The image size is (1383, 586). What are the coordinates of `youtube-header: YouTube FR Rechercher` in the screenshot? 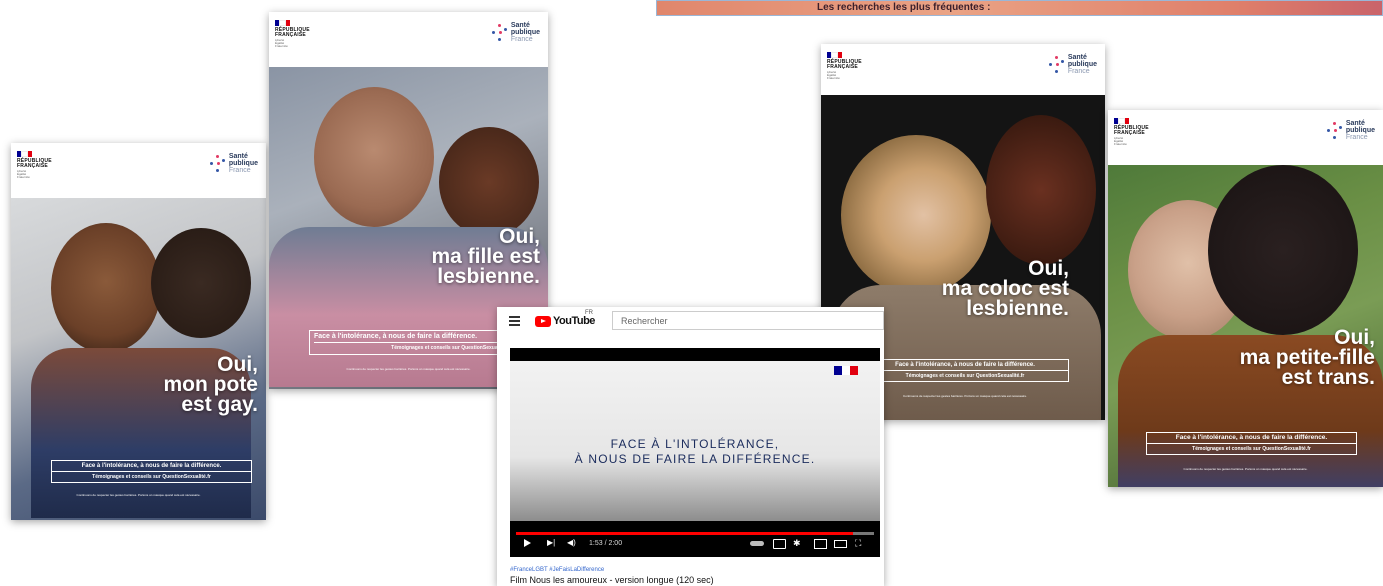 It's located at (690, 321).